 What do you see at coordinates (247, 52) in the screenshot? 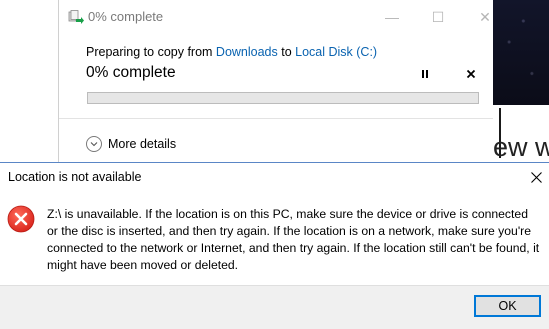
I see `source-link: Downloads` at bounding box center [247, 52].